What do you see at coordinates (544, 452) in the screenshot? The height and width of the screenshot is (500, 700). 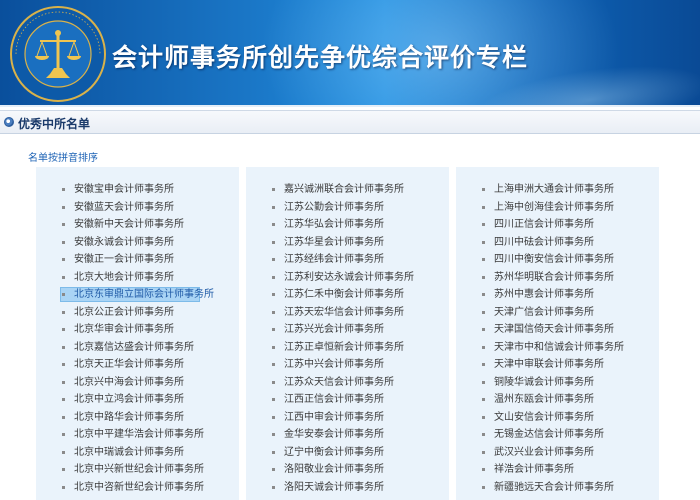 I see `firm-name-link: 武汉兴业会计师事务所` at bounding box center [544, 452].